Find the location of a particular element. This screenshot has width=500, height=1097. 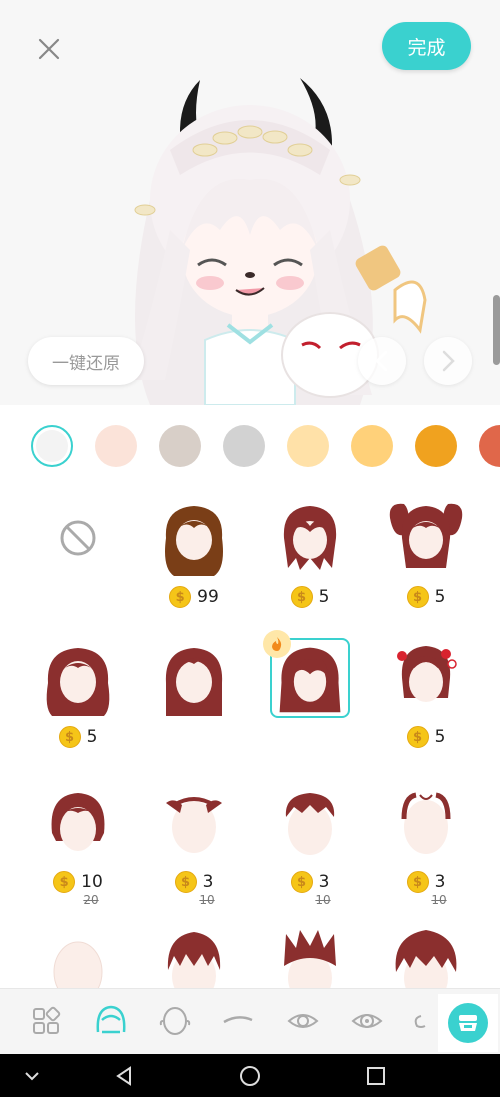

bald-head-icon is located at coordinates (78, 964).